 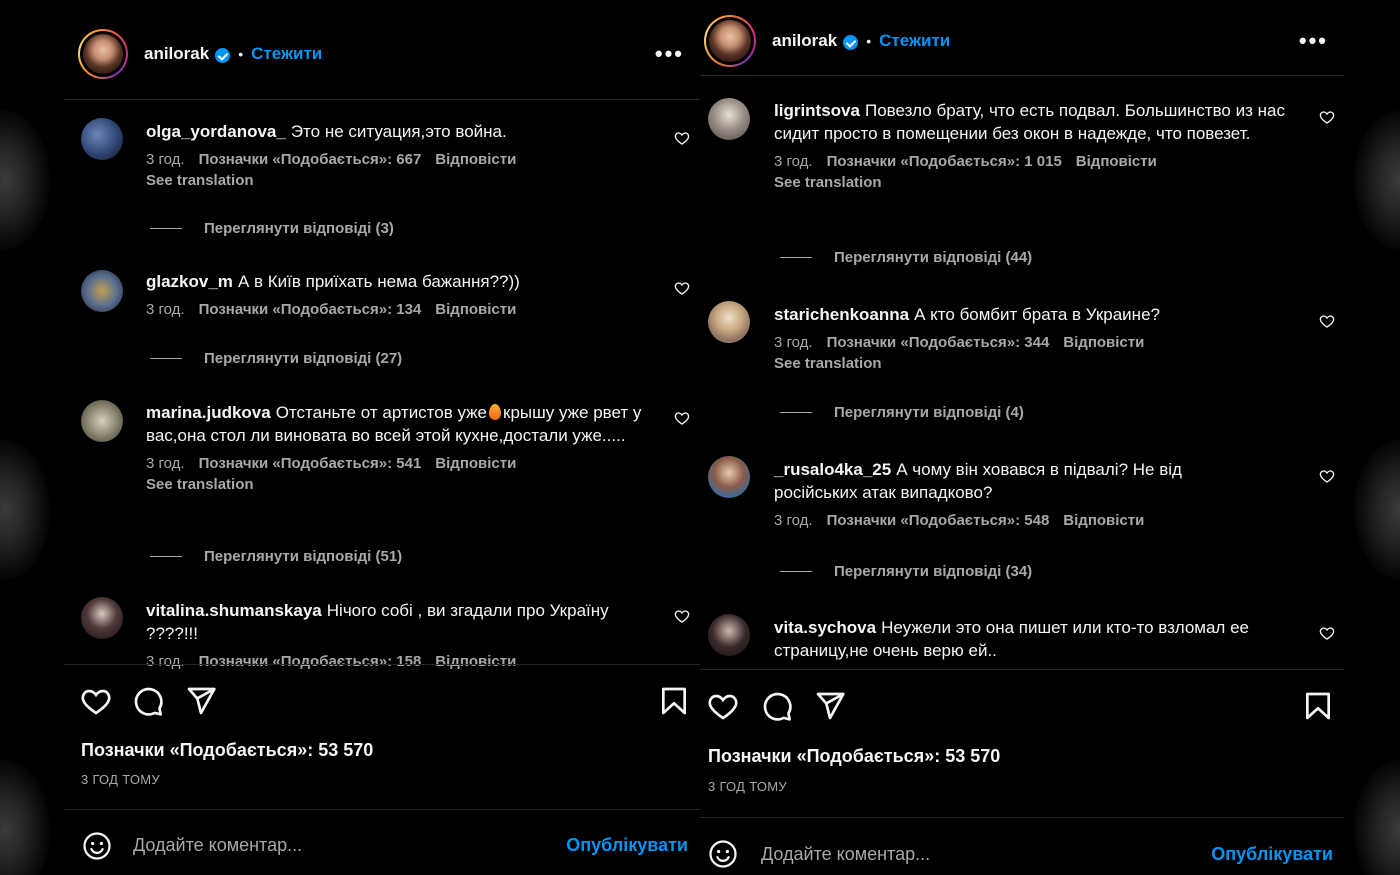 What do you see at coordinates (906, 257) in the screenshot?
I see `view-replies-button: Переглянути відповіді (44)` at bounding box center [906, 257].